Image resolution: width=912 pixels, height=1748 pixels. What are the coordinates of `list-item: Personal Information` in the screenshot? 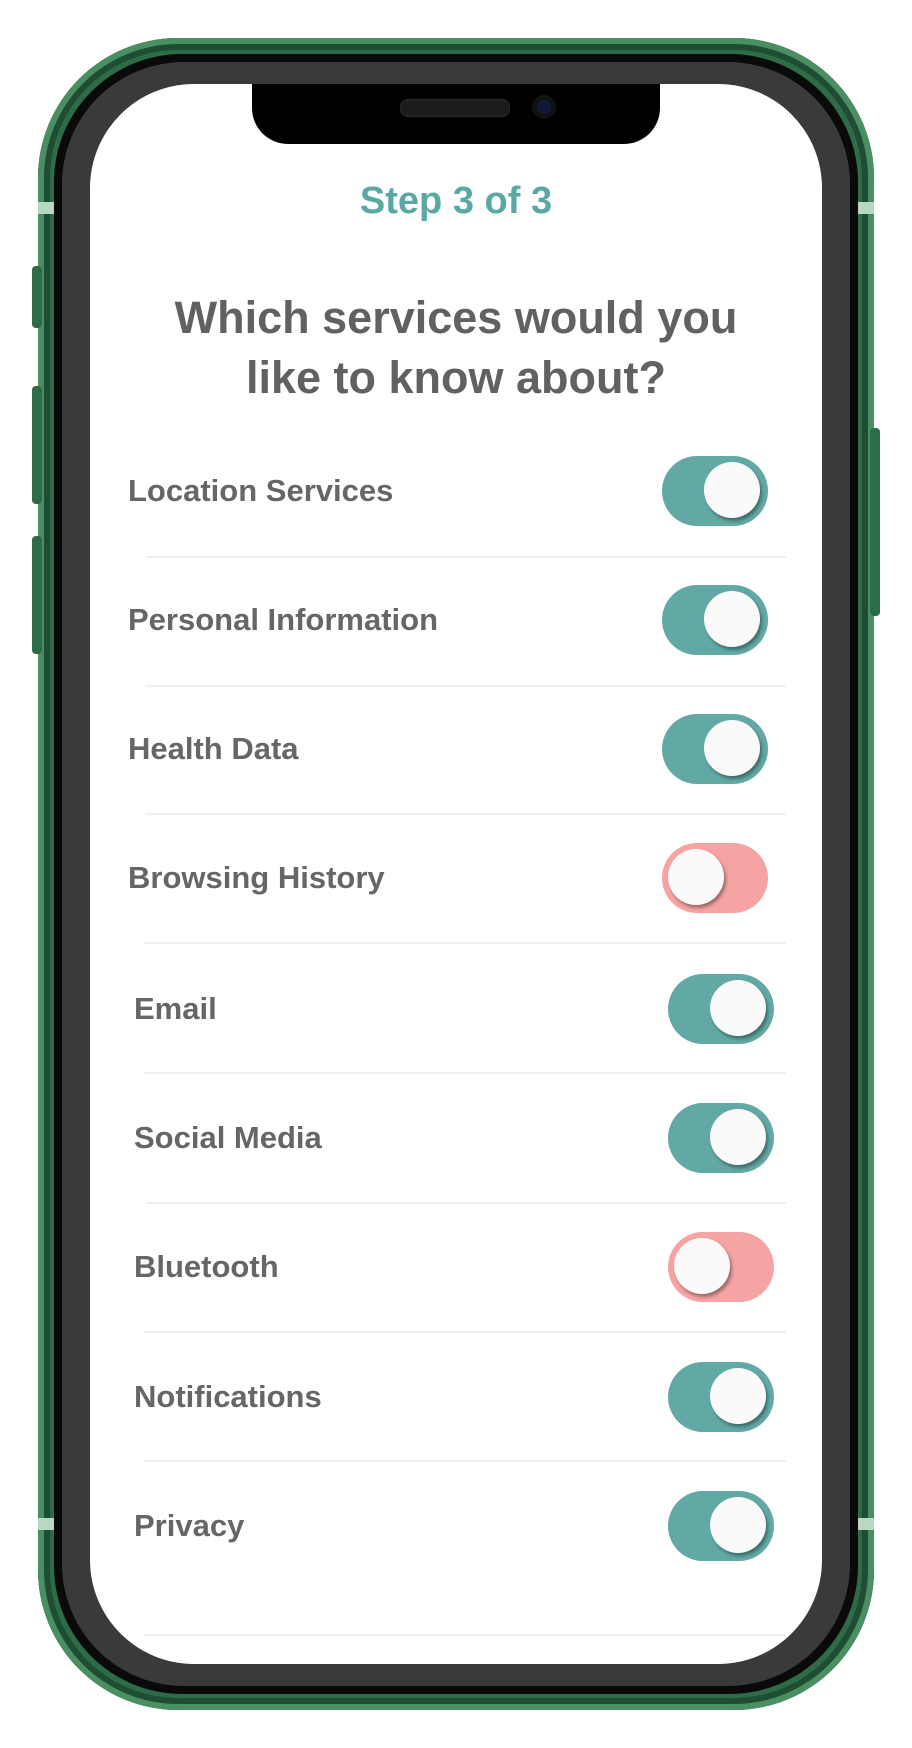 It's located at (456, 620).